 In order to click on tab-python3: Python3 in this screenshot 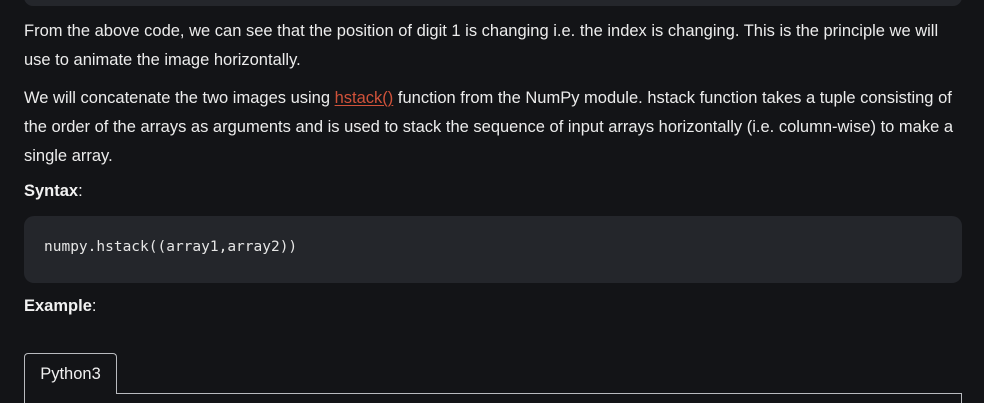, I will do `click(70, 373)`.